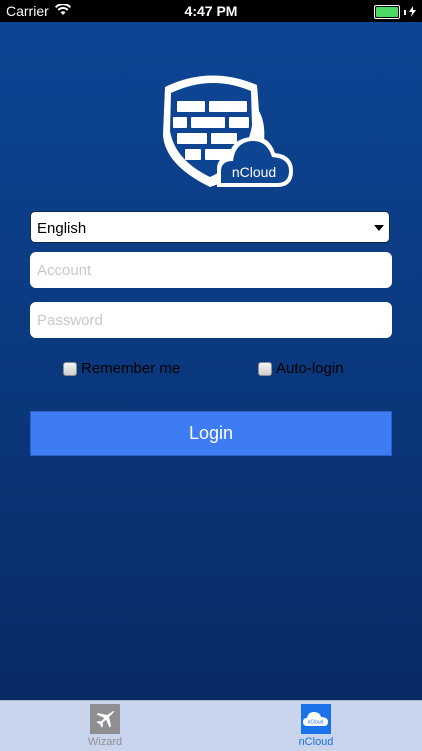 Image resolution: width=422 pixels, height=751 pixels. Describe the element at coordinates (211, 270) in the screenshot. I see `account-input` at that location.